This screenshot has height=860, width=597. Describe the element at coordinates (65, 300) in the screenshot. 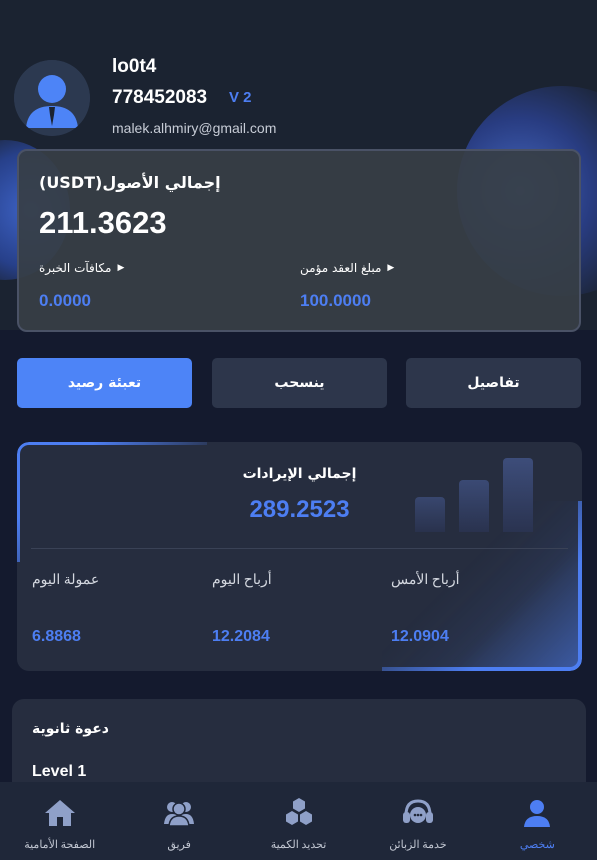

I see `experience-reward-value: 0.0000` at that location.